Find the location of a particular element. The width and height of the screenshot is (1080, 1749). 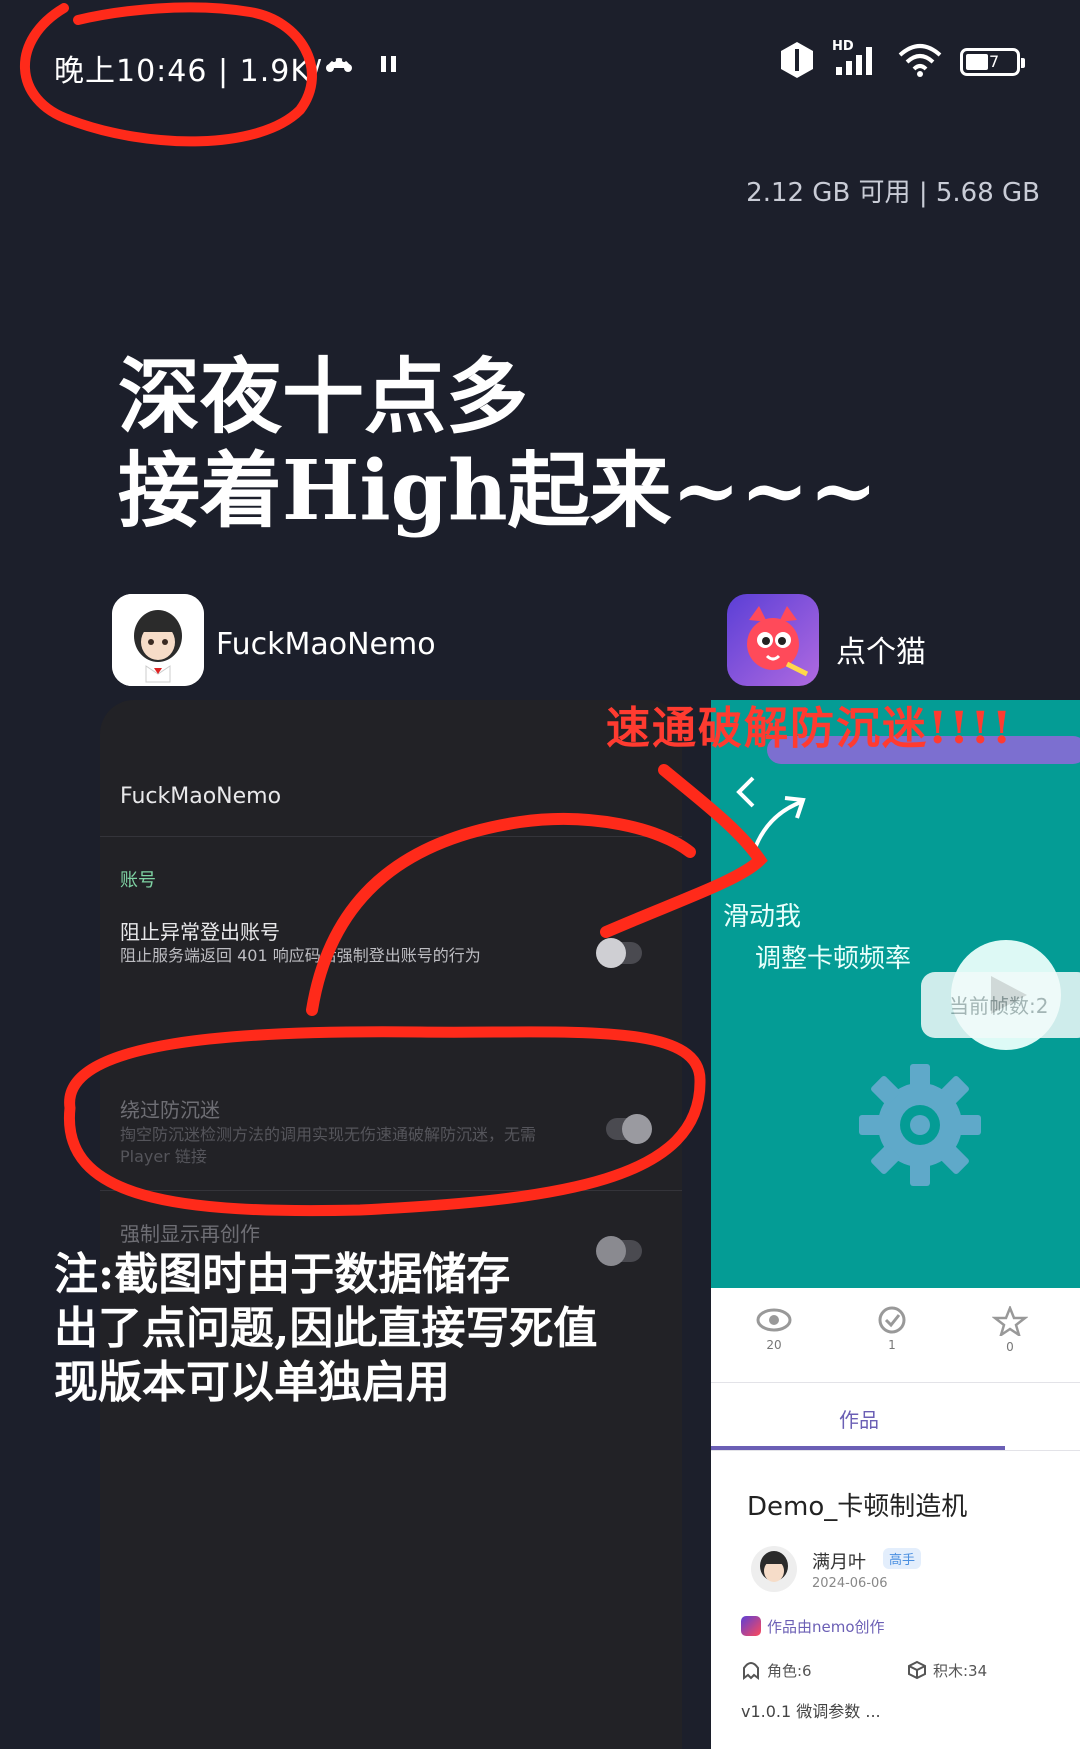

nemo-icon is located at coordinates (751, 1626).